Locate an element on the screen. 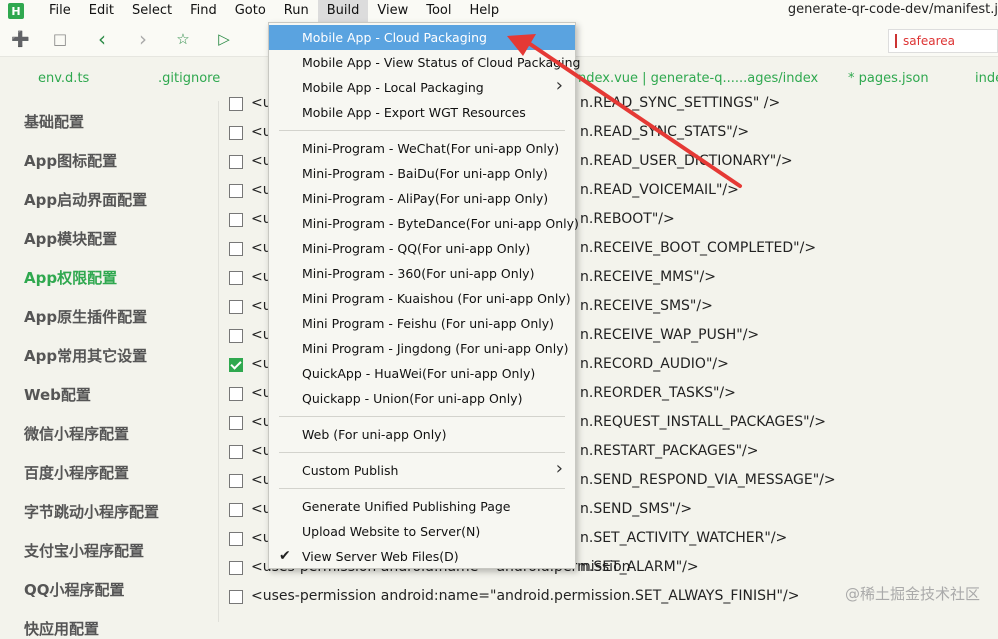 The width and height of the screenshot is (998, 639). build-menu-item: Mobile App - Export WGT Resources is located at coordinates (422, 112).